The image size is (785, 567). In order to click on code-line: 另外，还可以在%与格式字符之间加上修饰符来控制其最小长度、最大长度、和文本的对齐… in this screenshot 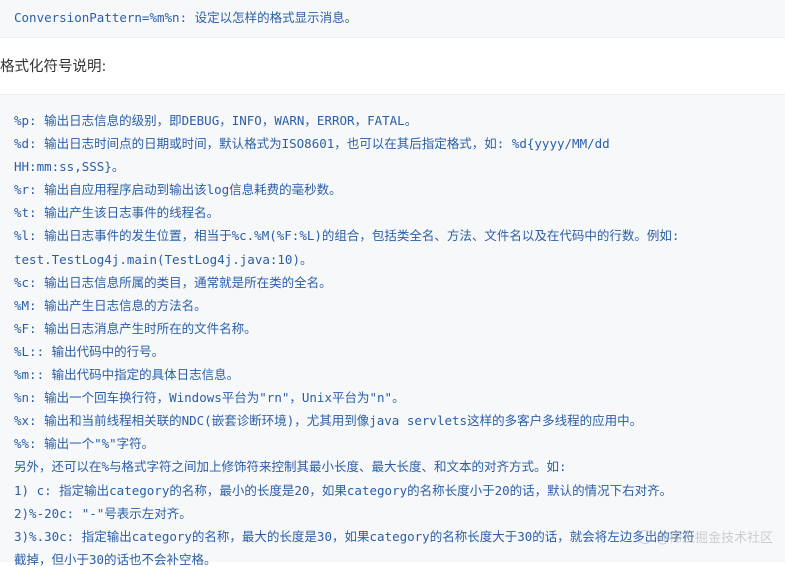, I will do `click(290, 467)`.